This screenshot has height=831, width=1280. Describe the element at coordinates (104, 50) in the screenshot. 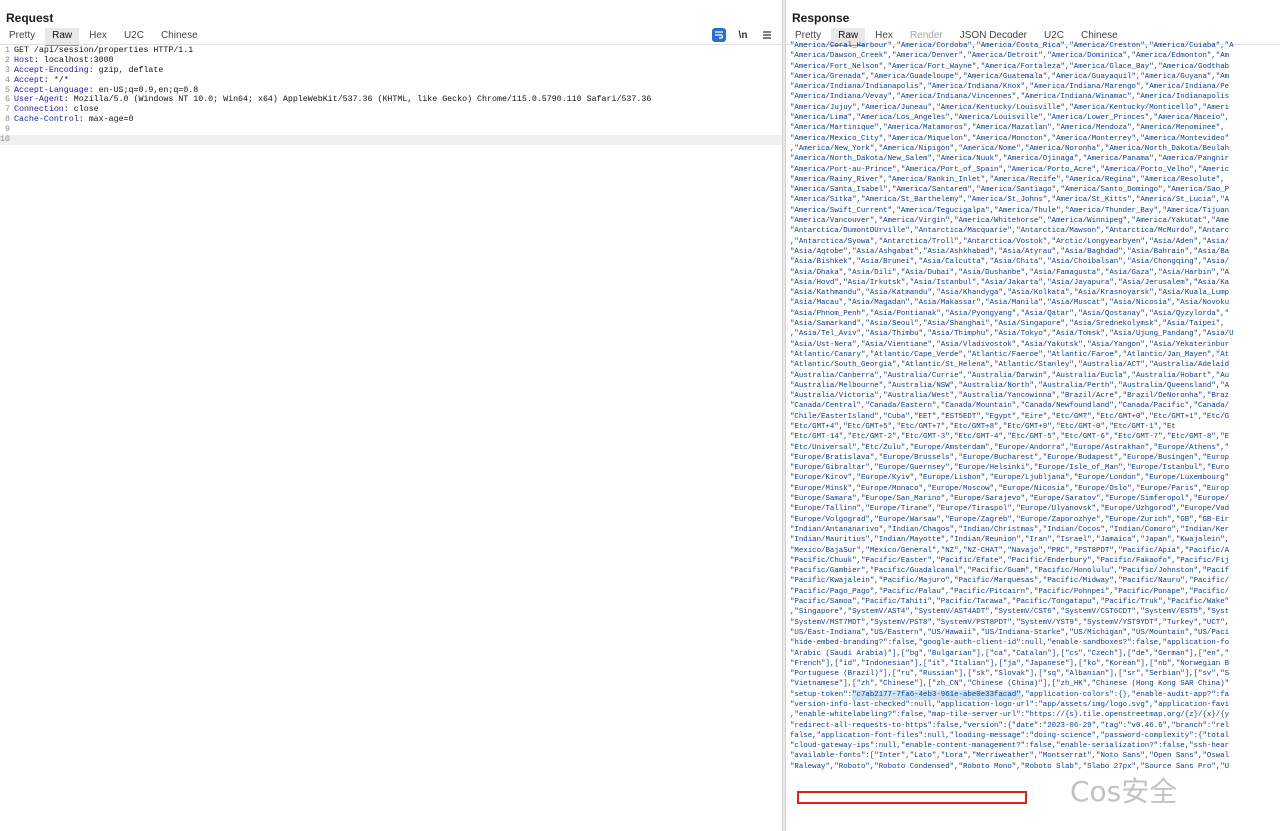

I see `request-text: GET /api/session/properties HTTP/1.1` at that location.